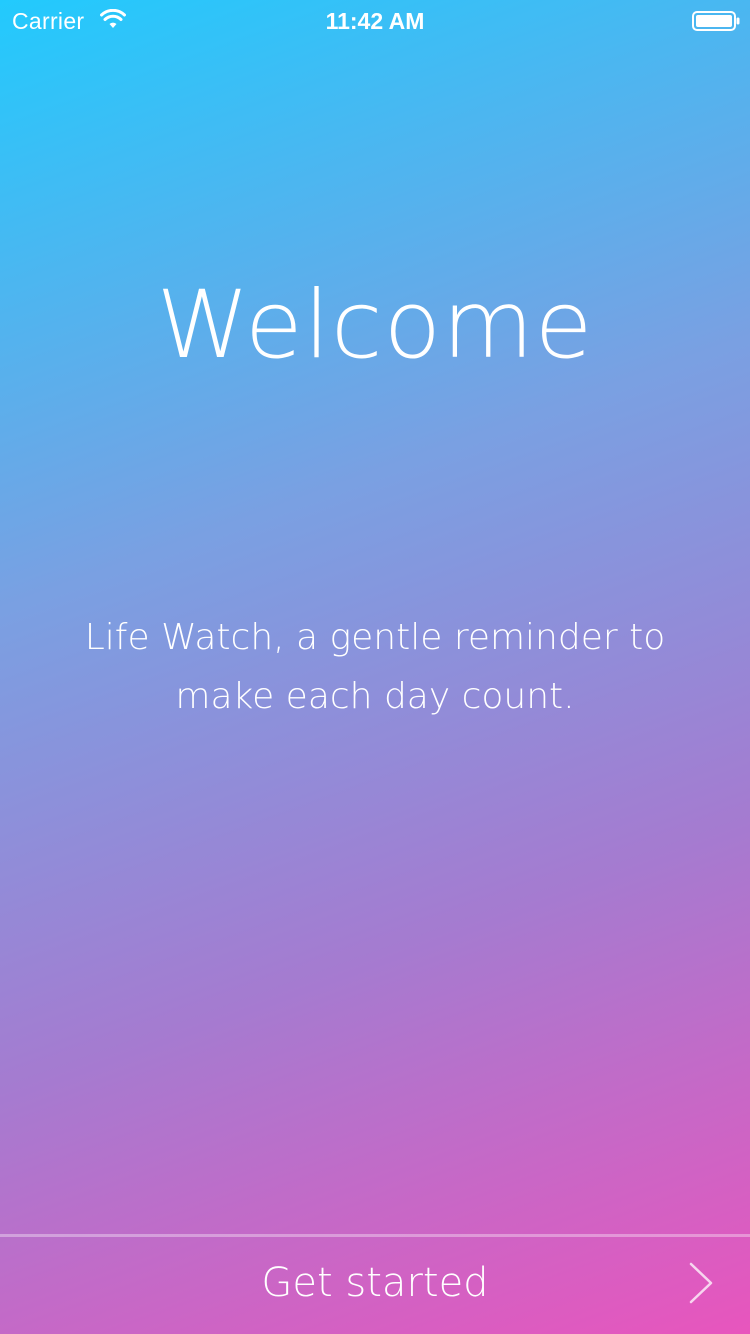  What do you see at coordinates (375, 1283) in the screenshot?
I see `get-started-label: Get started` at bounding box center [375, 1283].